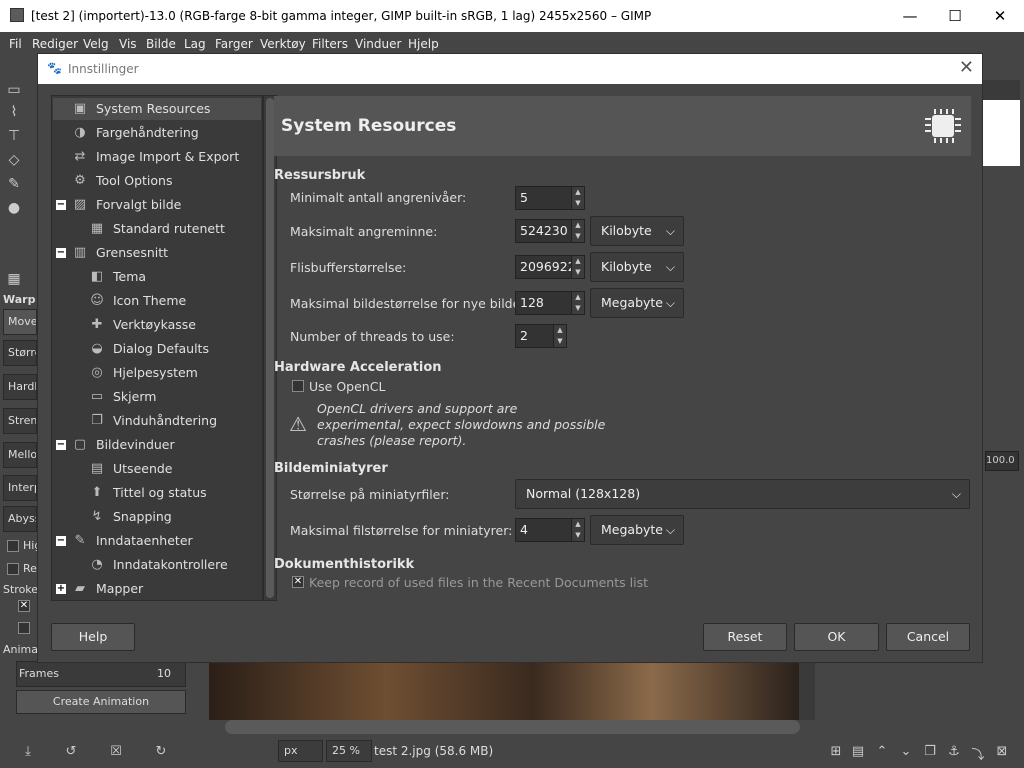  Describe the element at coordinates (928, 637) in the screenshot. I see `cancel-button: Cancel` at that location.